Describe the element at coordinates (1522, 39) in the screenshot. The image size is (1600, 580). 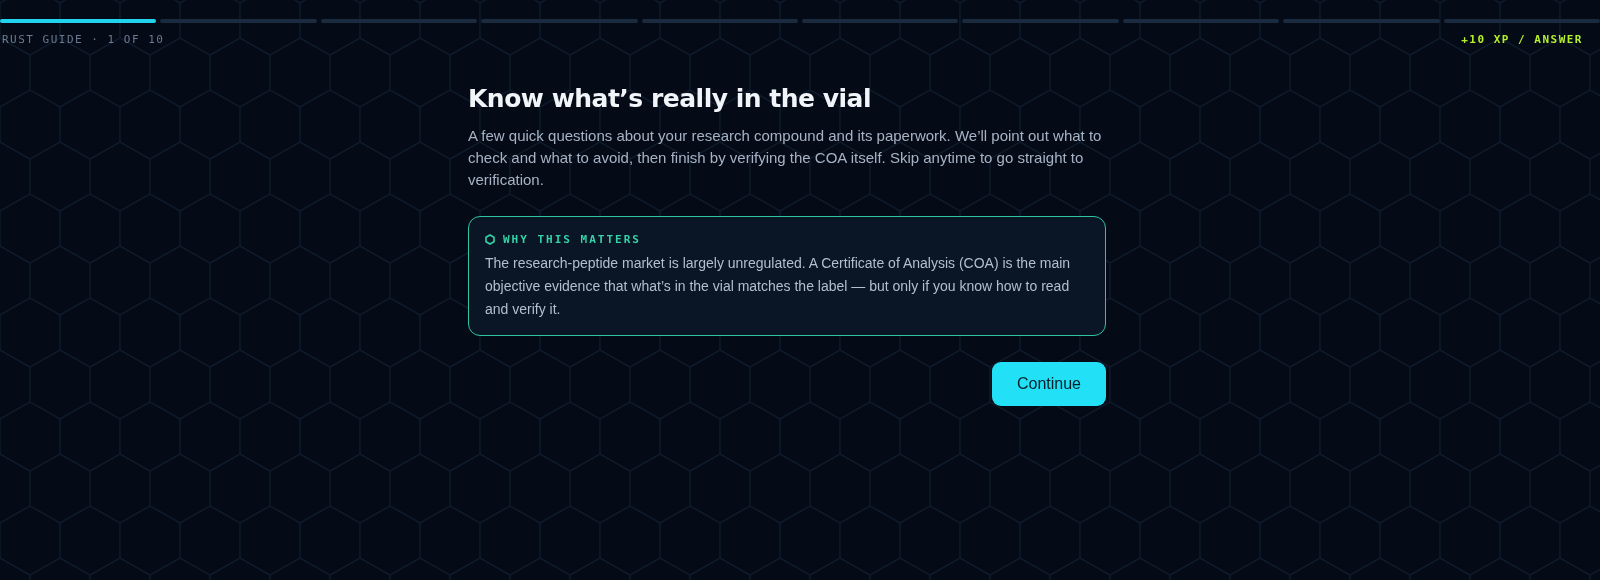
I see `reward-label: +10 XP / ANSWER` at that location.